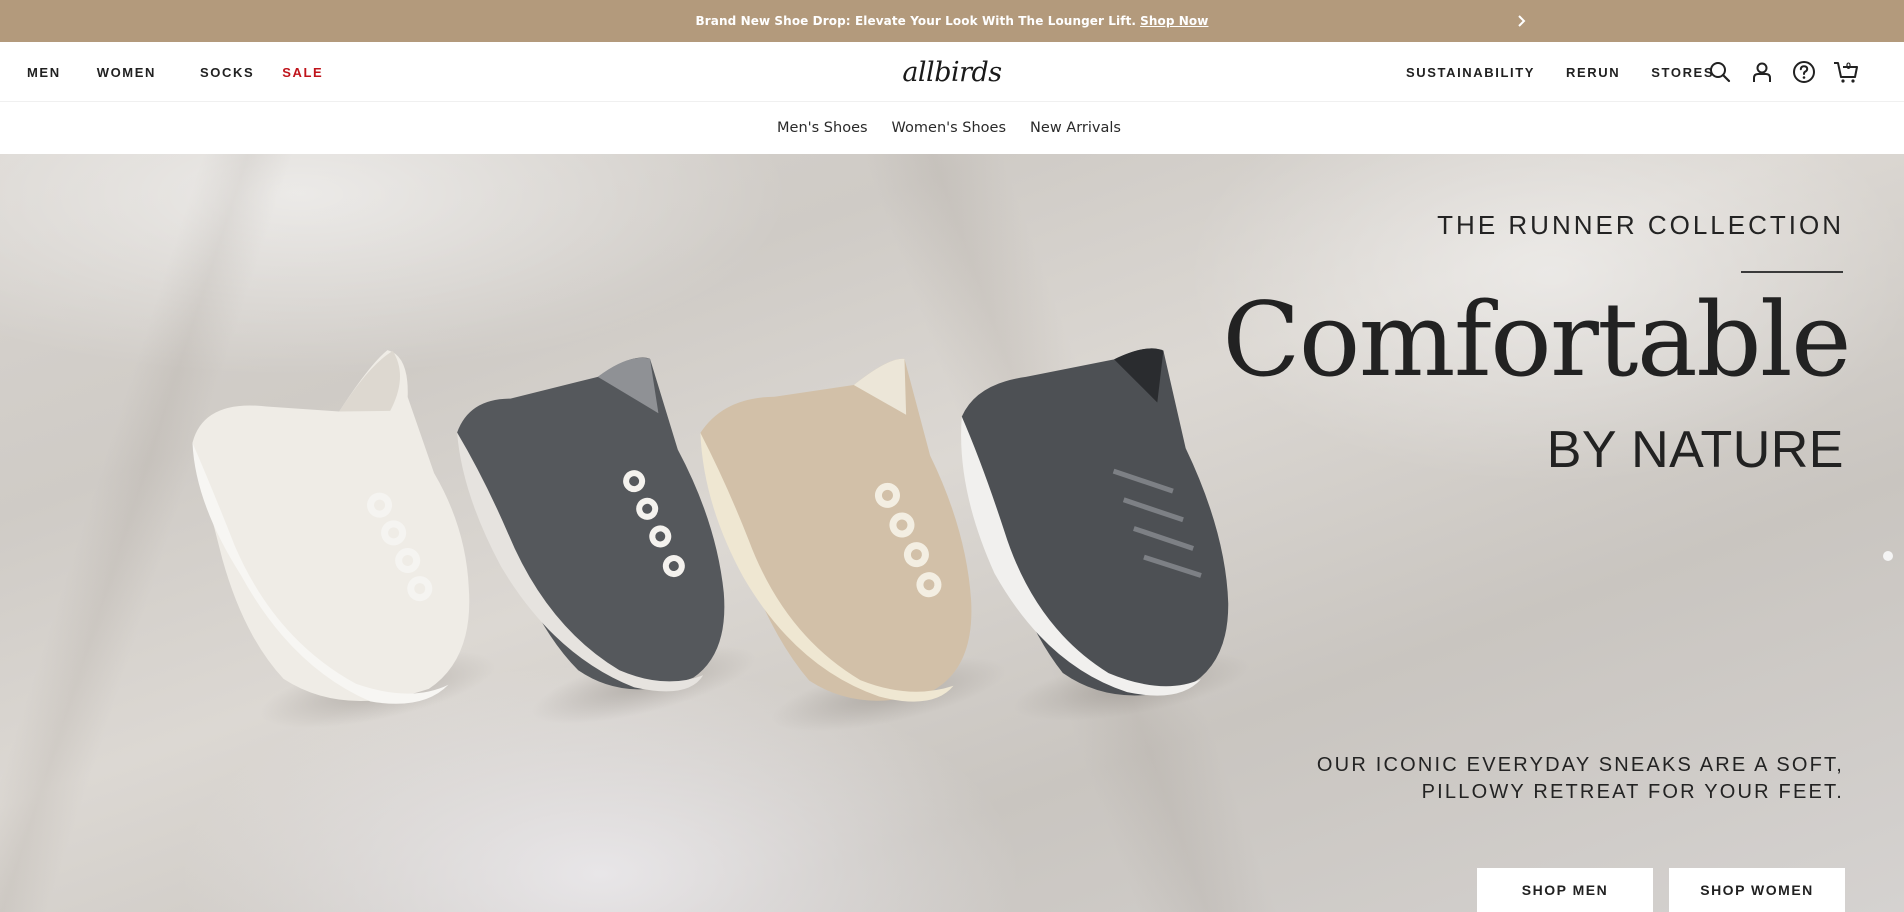 The image size is (1904, 912). I want to click on carousel-dot, so click(1888, 556).